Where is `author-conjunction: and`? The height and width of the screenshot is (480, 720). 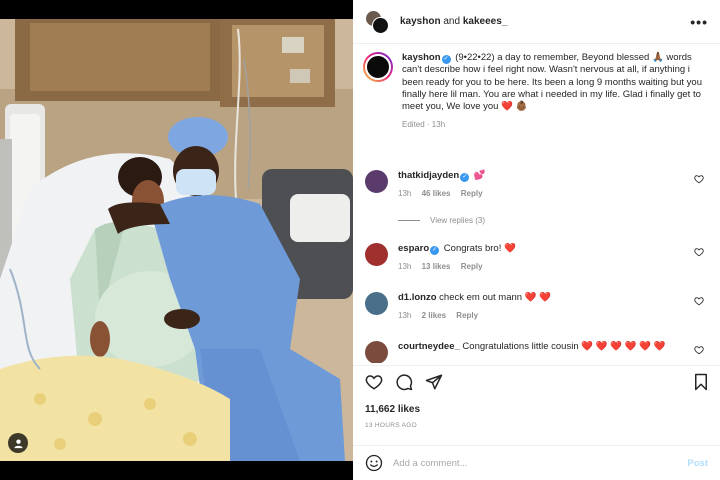 author-conjunction: and is located at coordinates (452, 21).